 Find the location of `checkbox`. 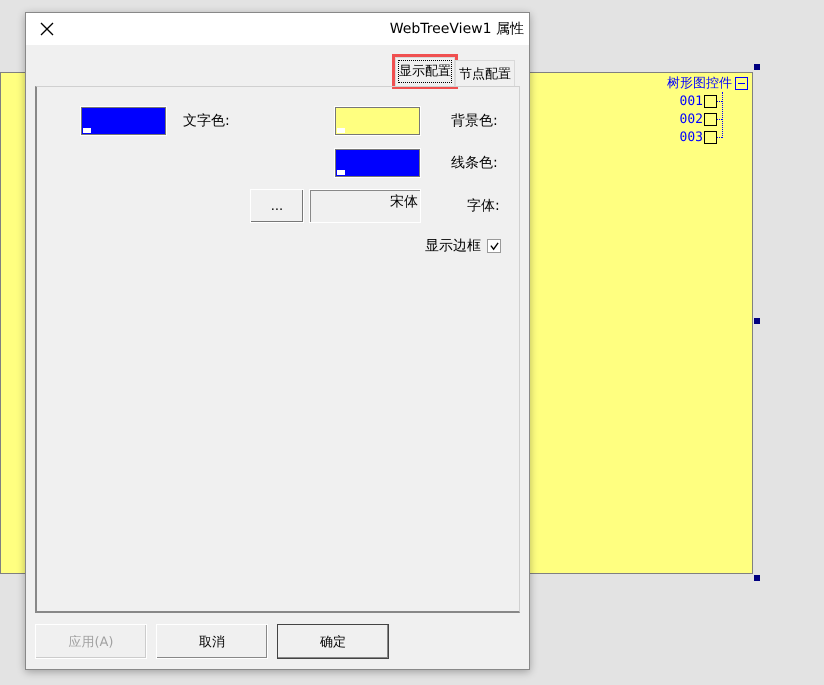

checkbox is located at coordinates (494, 246).